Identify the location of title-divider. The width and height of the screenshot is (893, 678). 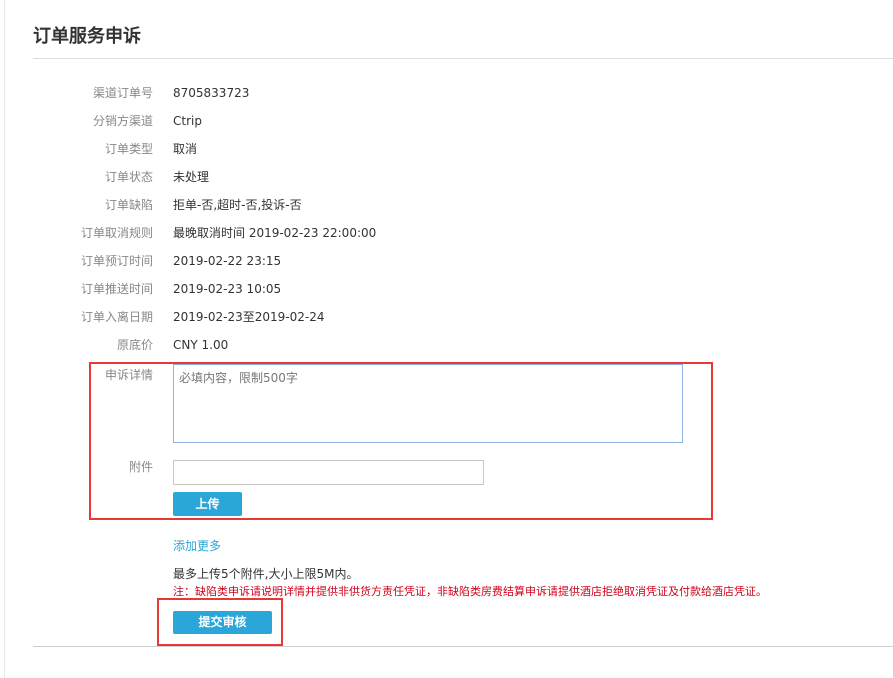
(463, 58).